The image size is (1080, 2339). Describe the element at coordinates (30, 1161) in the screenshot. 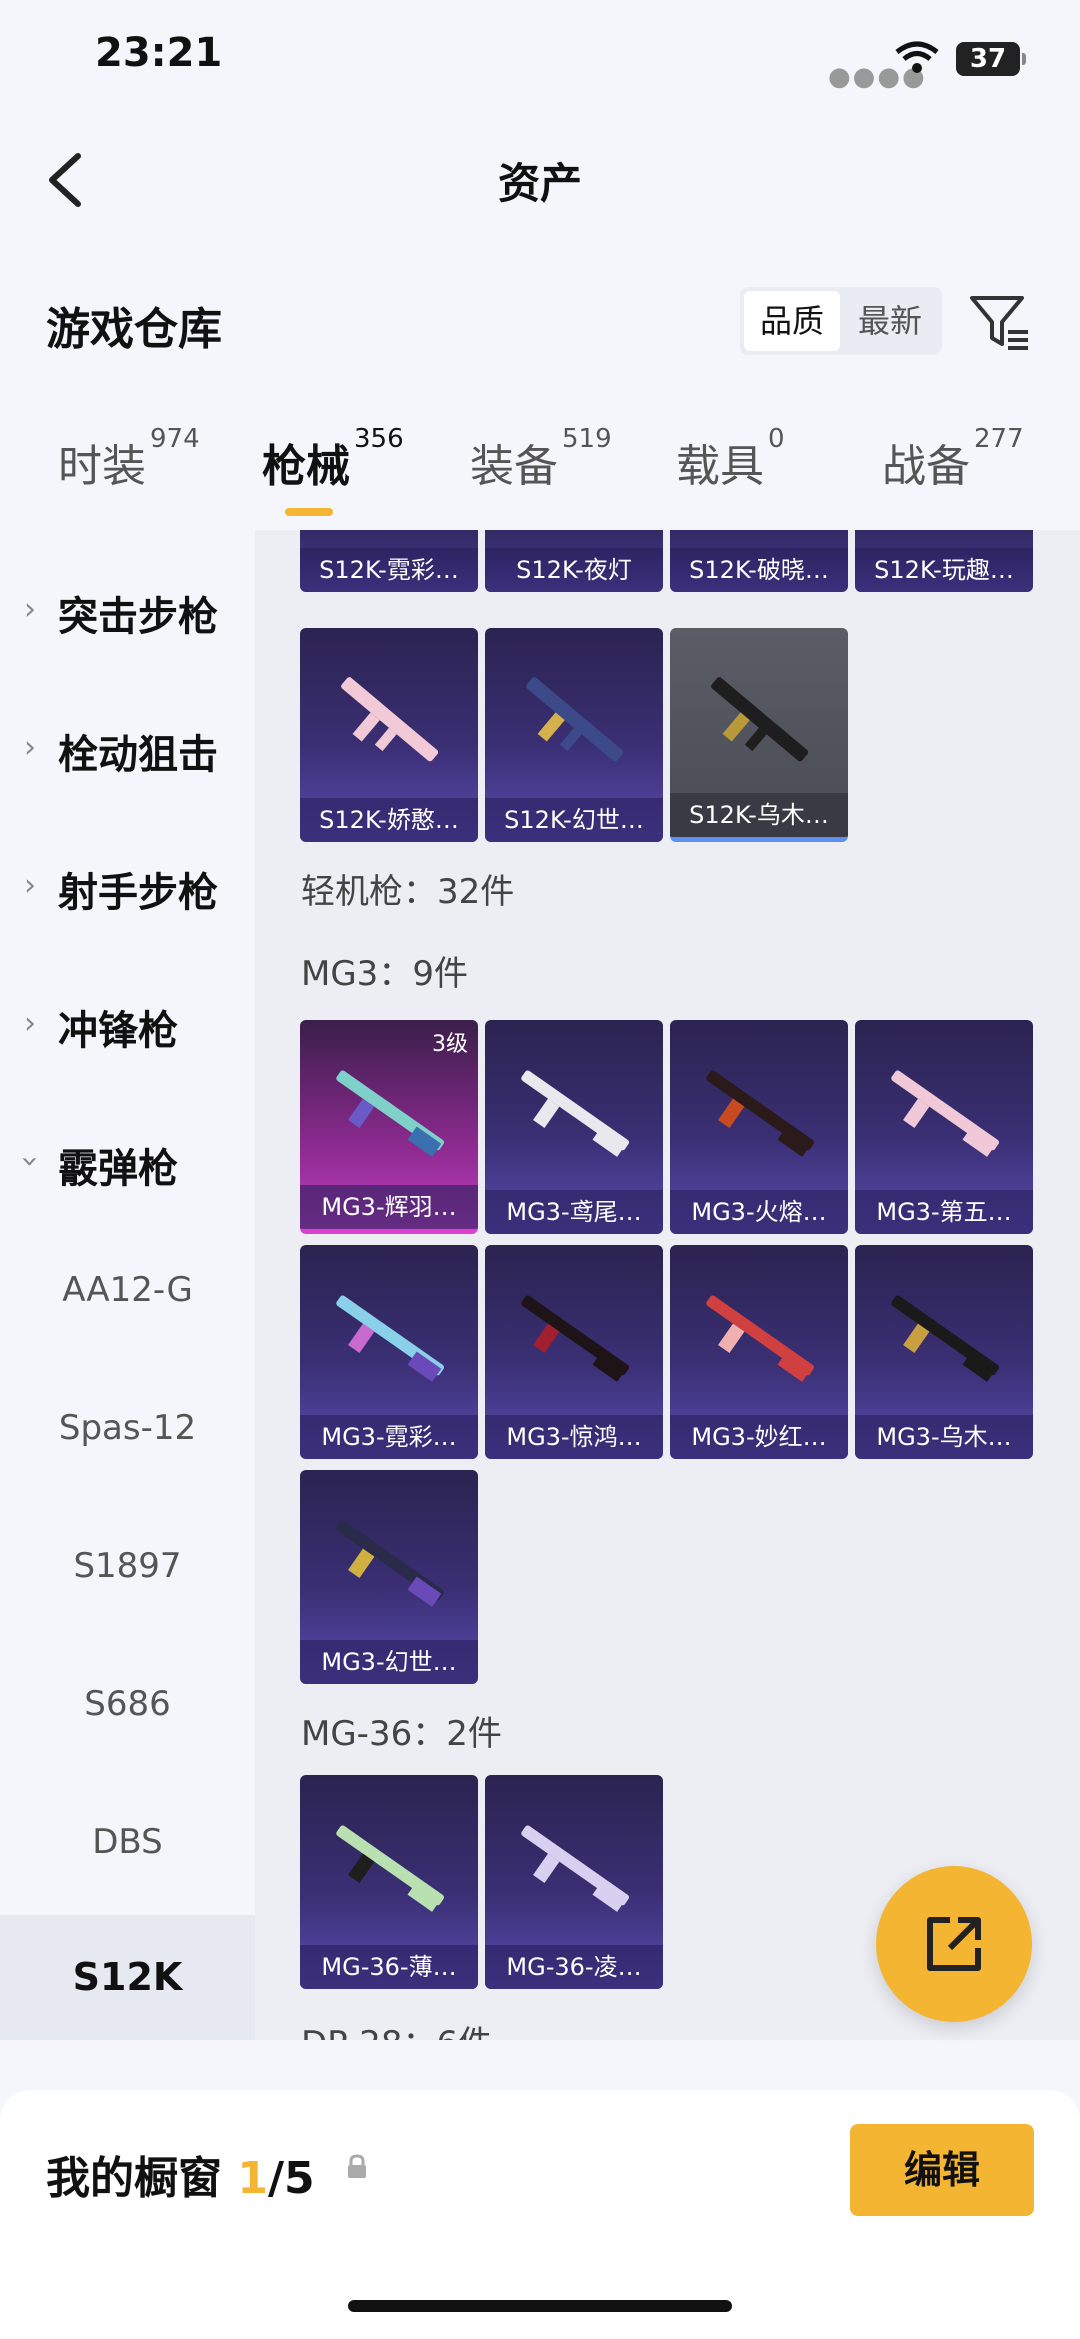

I see `chevron-down-icon: ›` at that location.